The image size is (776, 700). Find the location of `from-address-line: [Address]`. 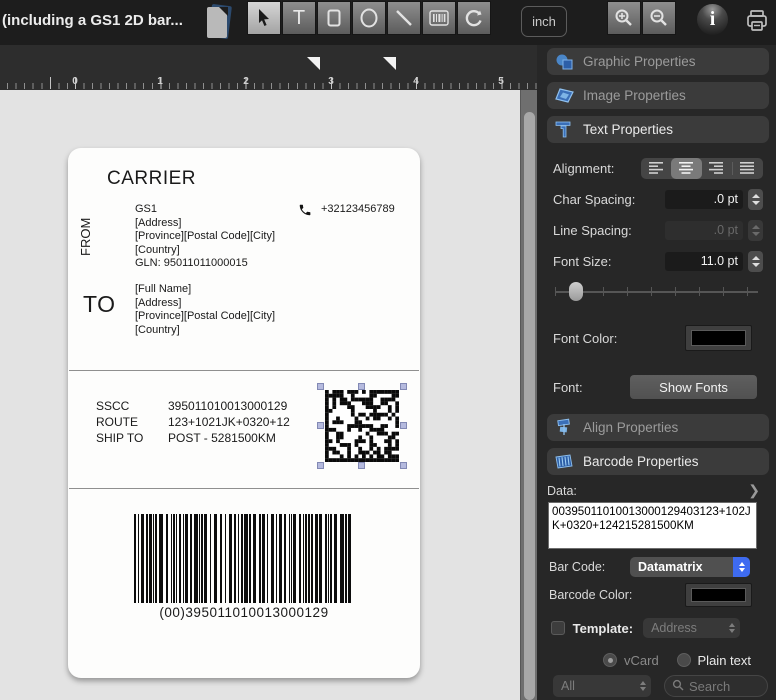

from-address-line: [Address] is located at coordinates (158, 222).